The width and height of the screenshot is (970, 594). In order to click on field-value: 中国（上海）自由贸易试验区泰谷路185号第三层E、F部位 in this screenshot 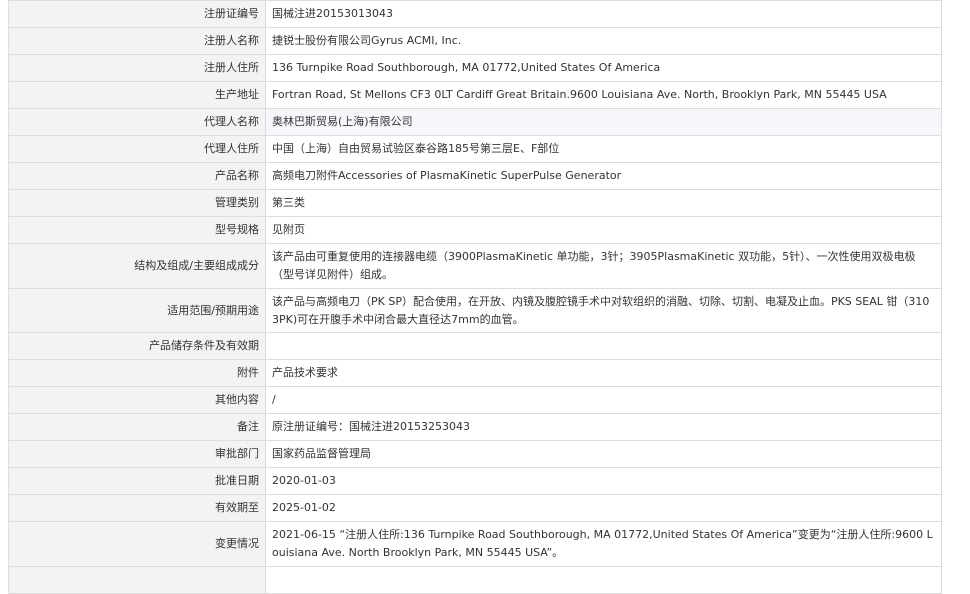, I will do `click(603, 149)`.